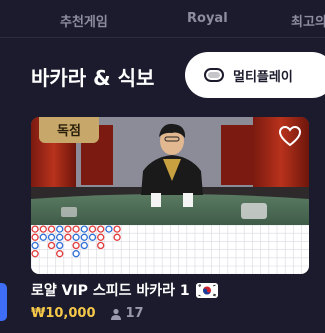 The image size is (325, 333). What do you see at coordinates (162, 19) in the screenshot?
I see `top-nav: 추천게임 Royal 최고의` at bounding box center [162, 19].